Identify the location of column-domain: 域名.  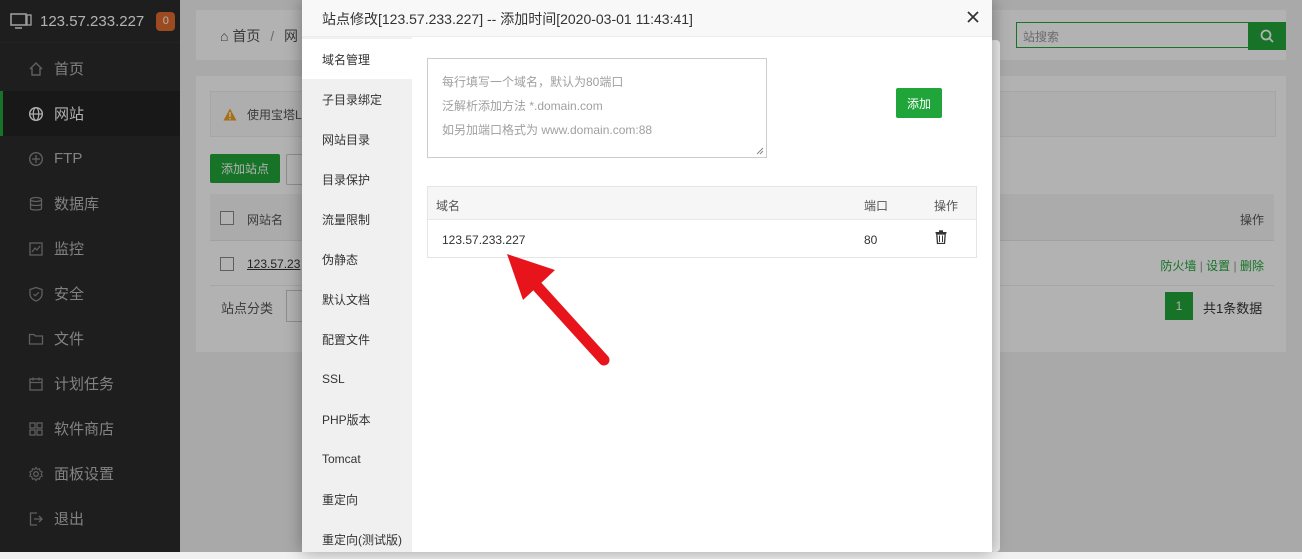
(448, 206).